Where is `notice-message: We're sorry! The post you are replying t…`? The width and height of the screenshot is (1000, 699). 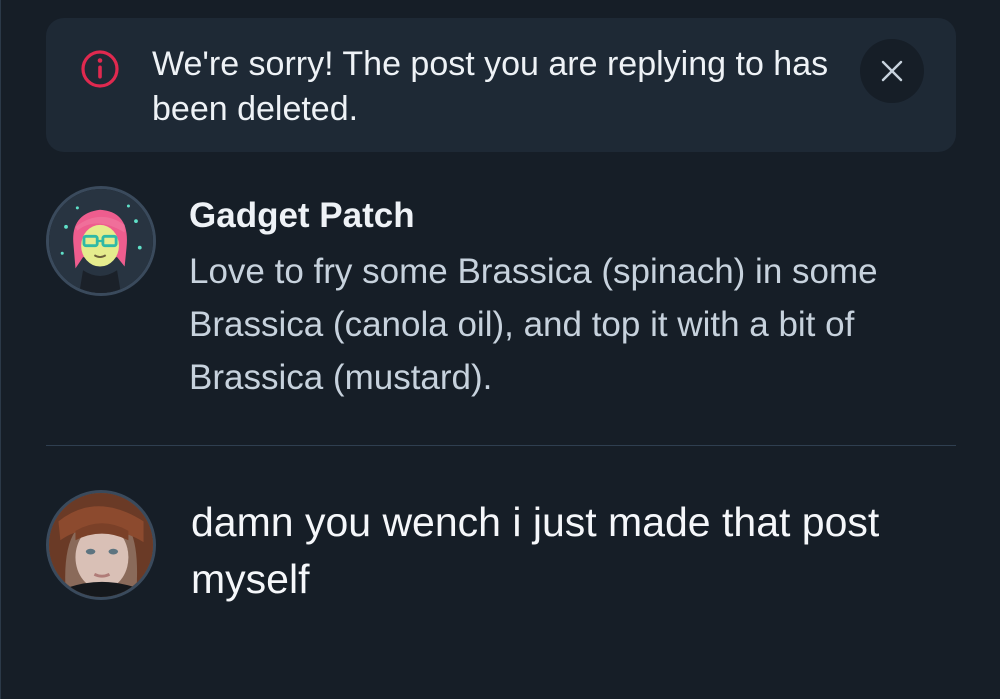 notice-message: We're sorry! The post you are replying t… is located at coordinates (490, 86).